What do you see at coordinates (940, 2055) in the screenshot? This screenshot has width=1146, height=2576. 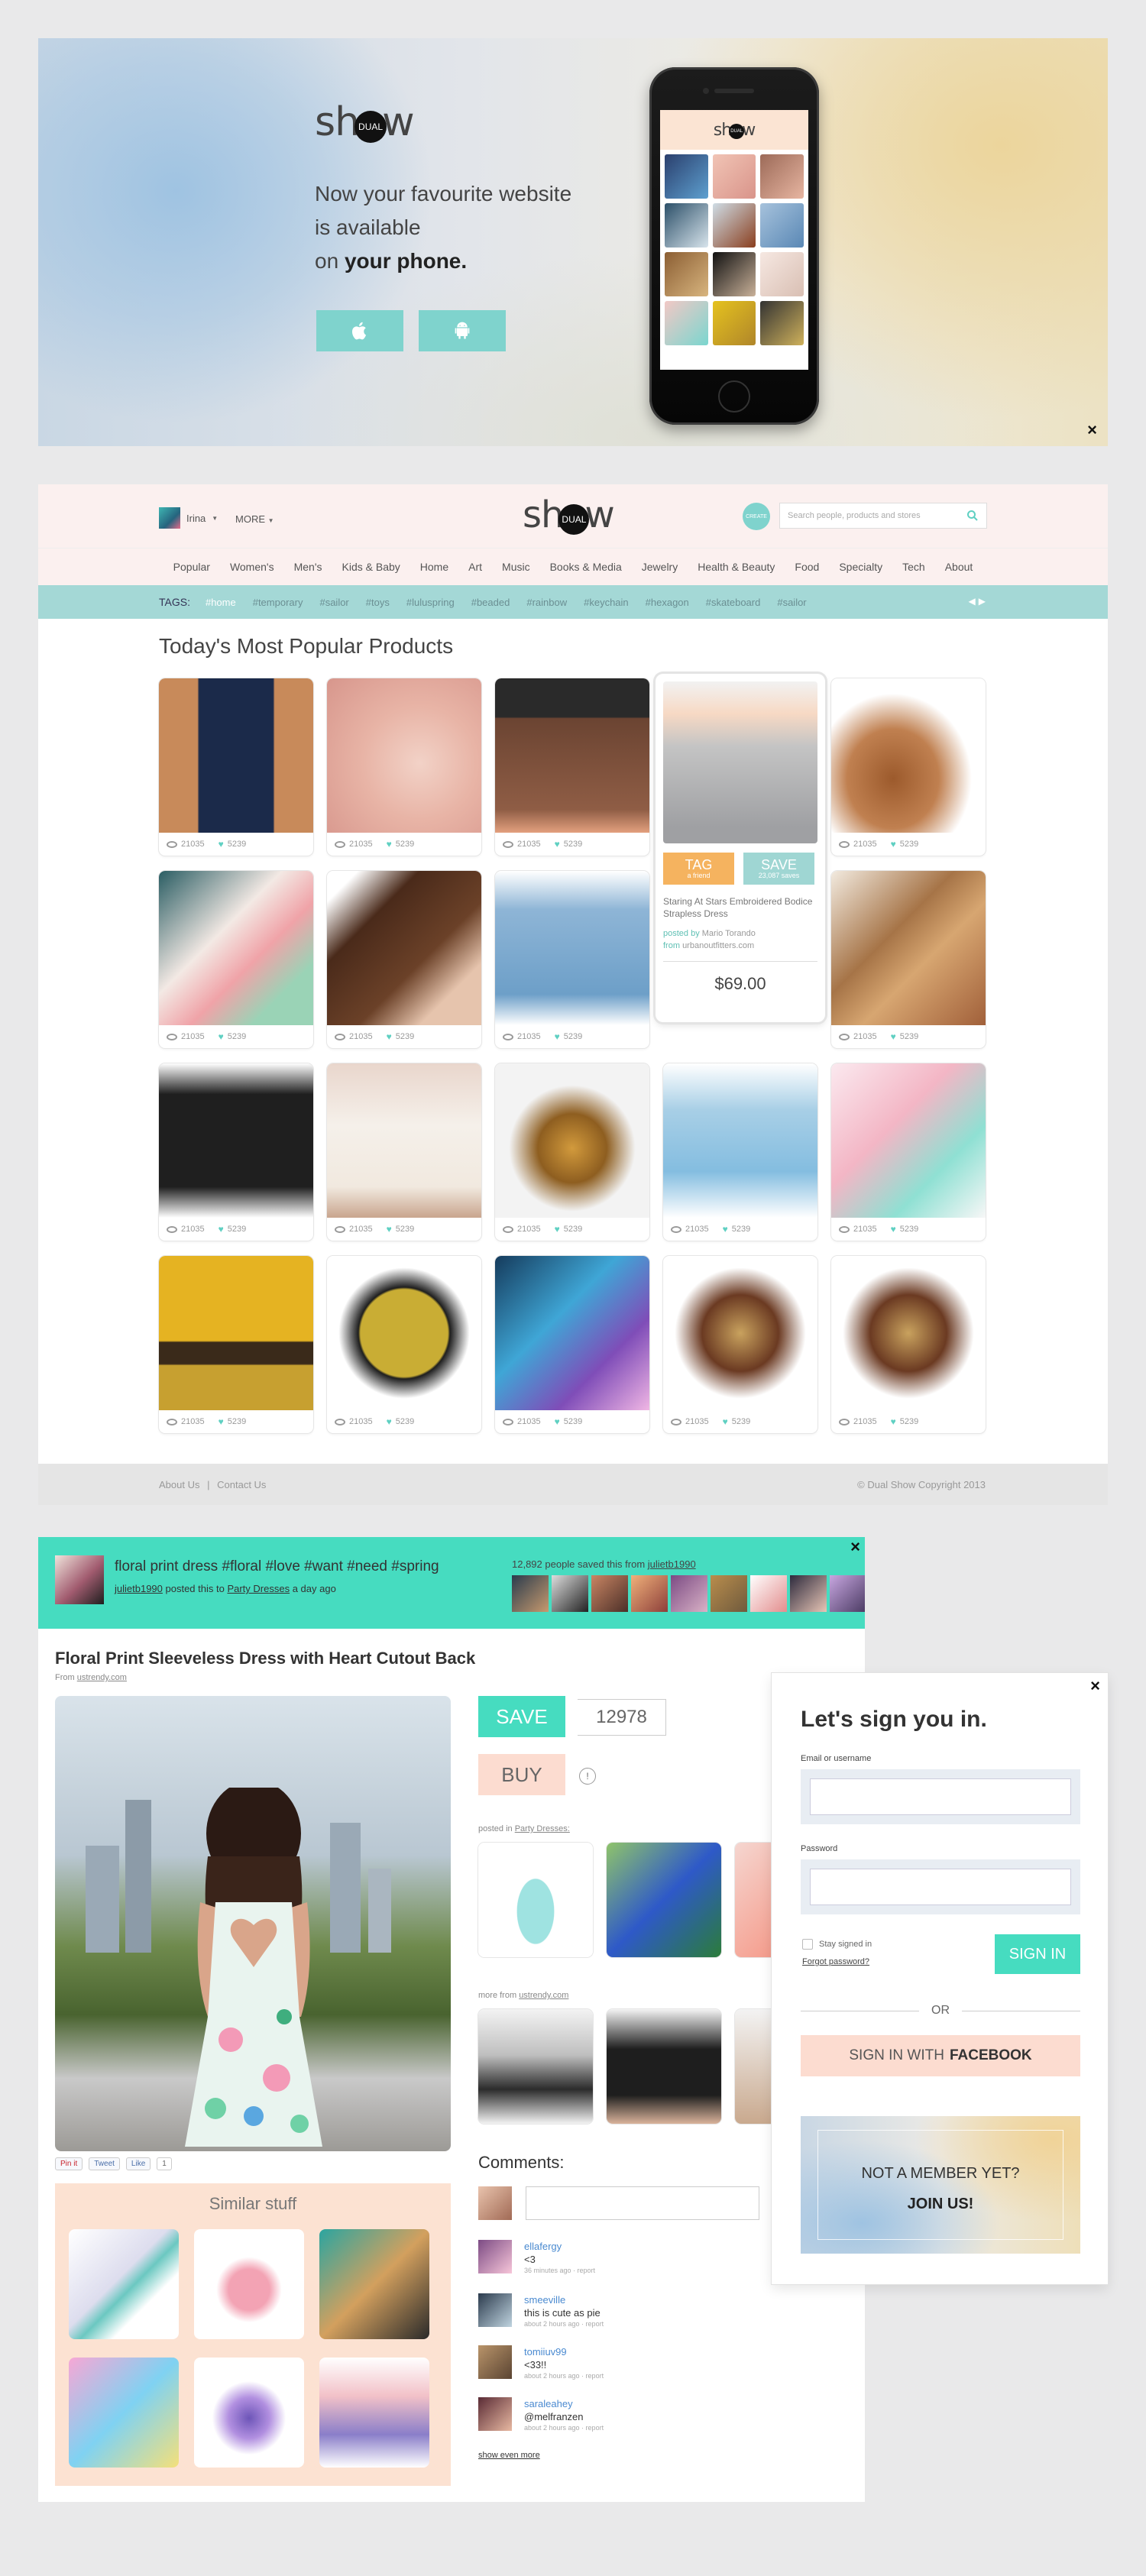 I see `facebook-sign-in-button: SIGN IN WITH FACEBOOK` at bounding box center [940, 2055].